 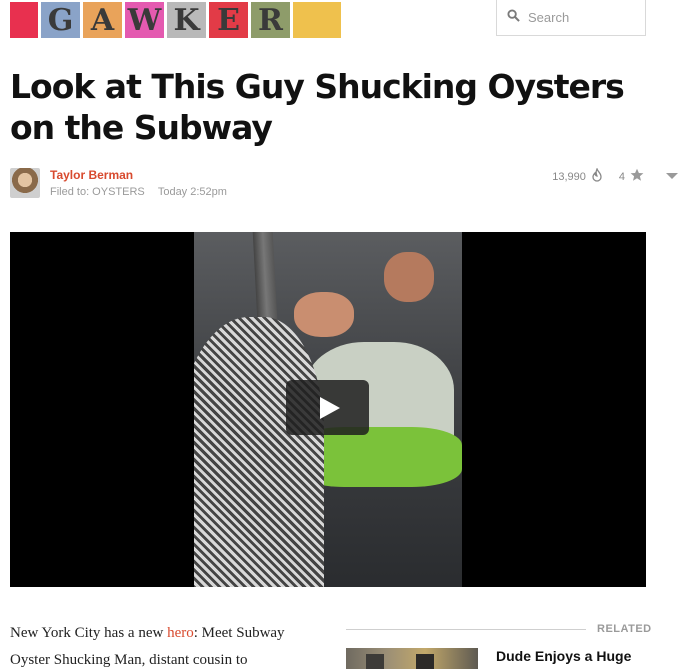 What do you see at coordinates (228, 20) in the screenshot?
I see `logo-letter-e: E` at bounding box center [228, 20].